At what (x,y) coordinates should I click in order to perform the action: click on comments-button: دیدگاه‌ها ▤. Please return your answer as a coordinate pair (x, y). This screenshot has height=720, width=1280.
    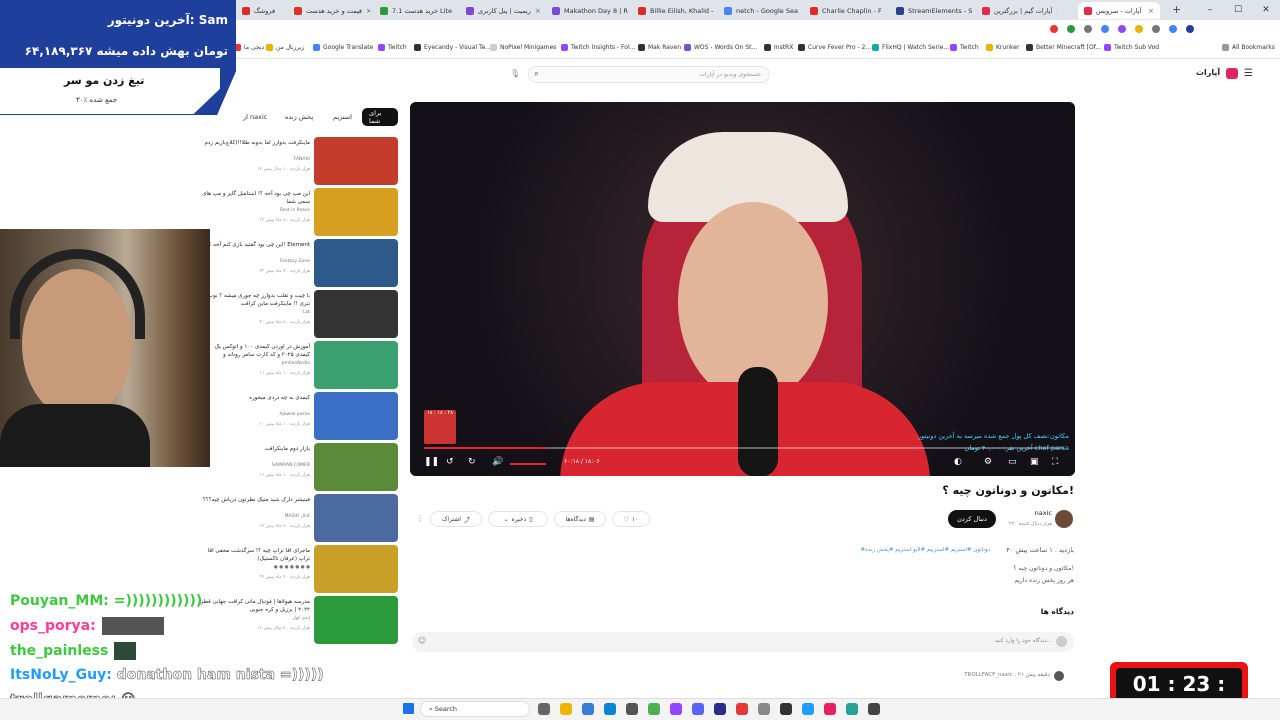
    Looking at the image, I should click on (580, 519).